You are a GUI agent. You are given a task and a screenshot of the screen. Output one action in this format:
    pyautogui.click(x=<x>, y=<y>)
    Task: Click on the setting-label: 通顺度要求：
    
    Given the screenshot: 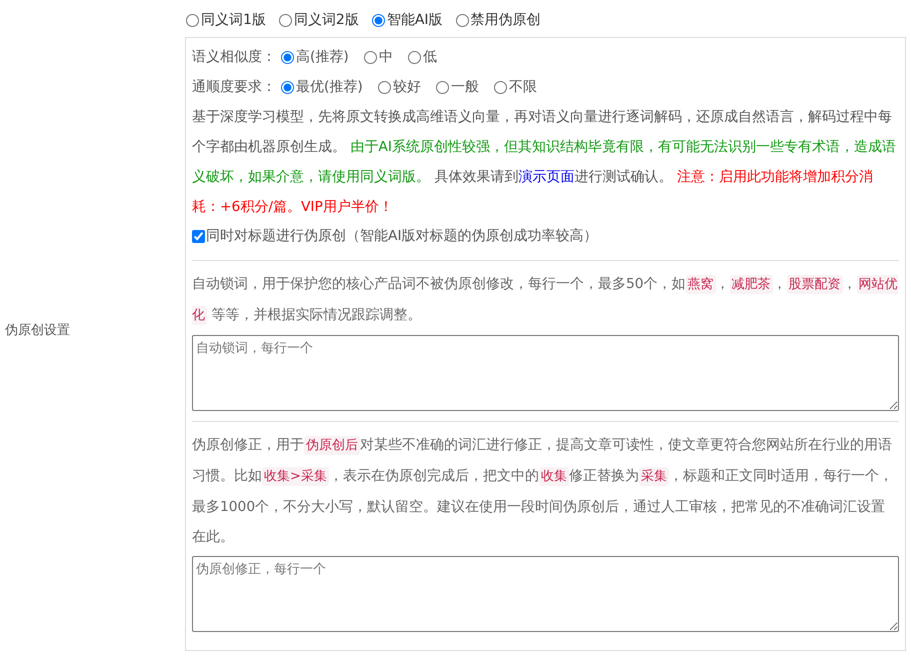 What is the action you would take?
    pyautogui.click(x=234, y=87)
    